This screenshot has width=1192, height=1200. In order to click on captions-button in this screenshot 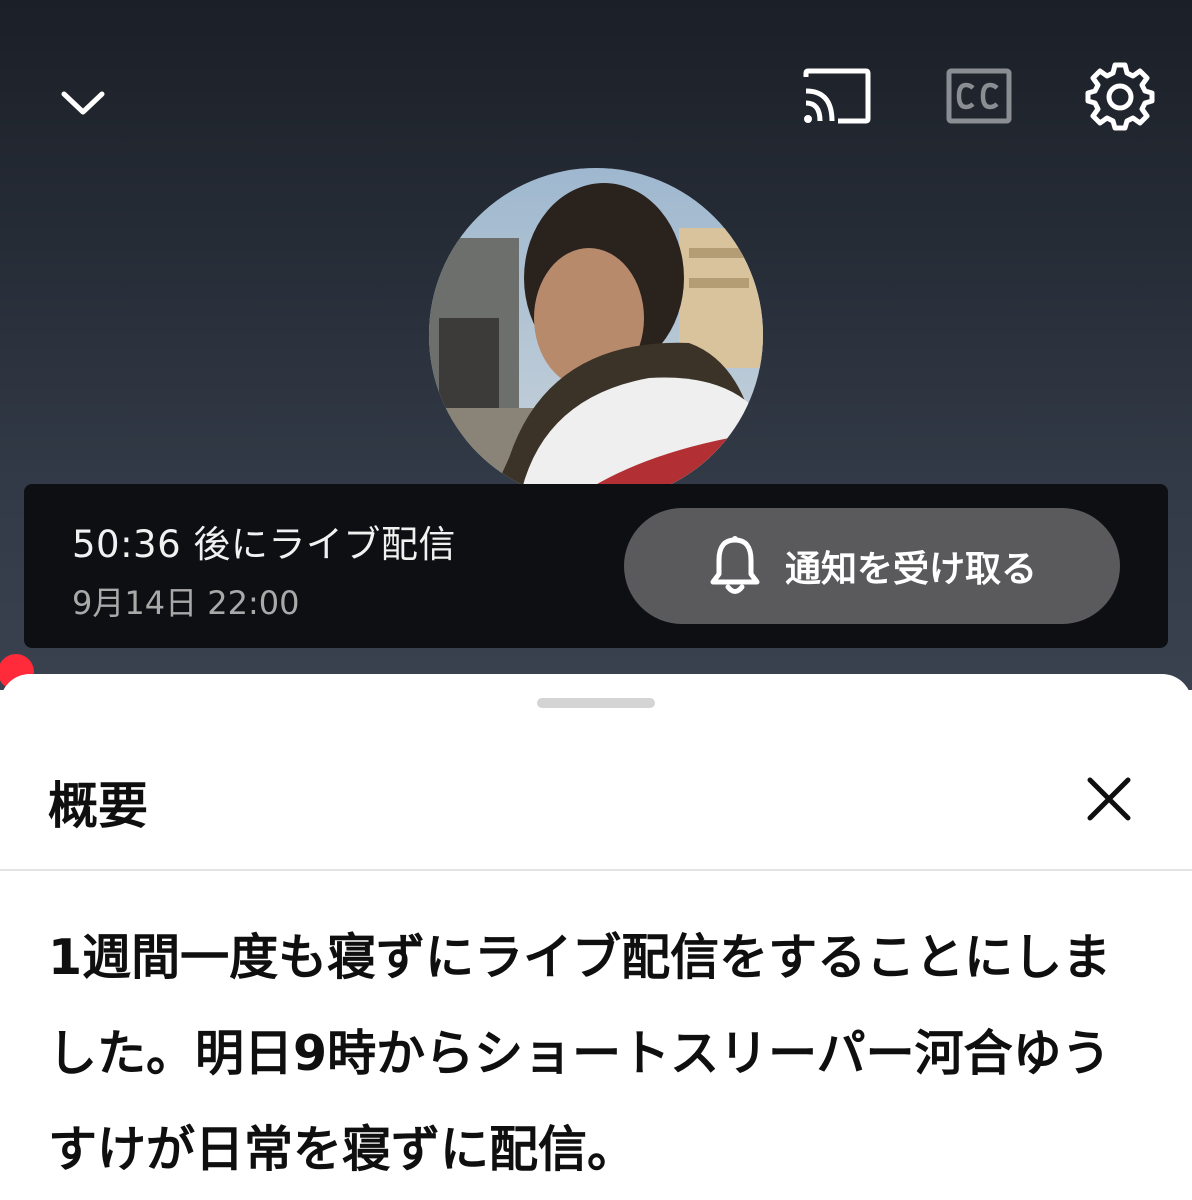, I will do `click(979, 96)`.